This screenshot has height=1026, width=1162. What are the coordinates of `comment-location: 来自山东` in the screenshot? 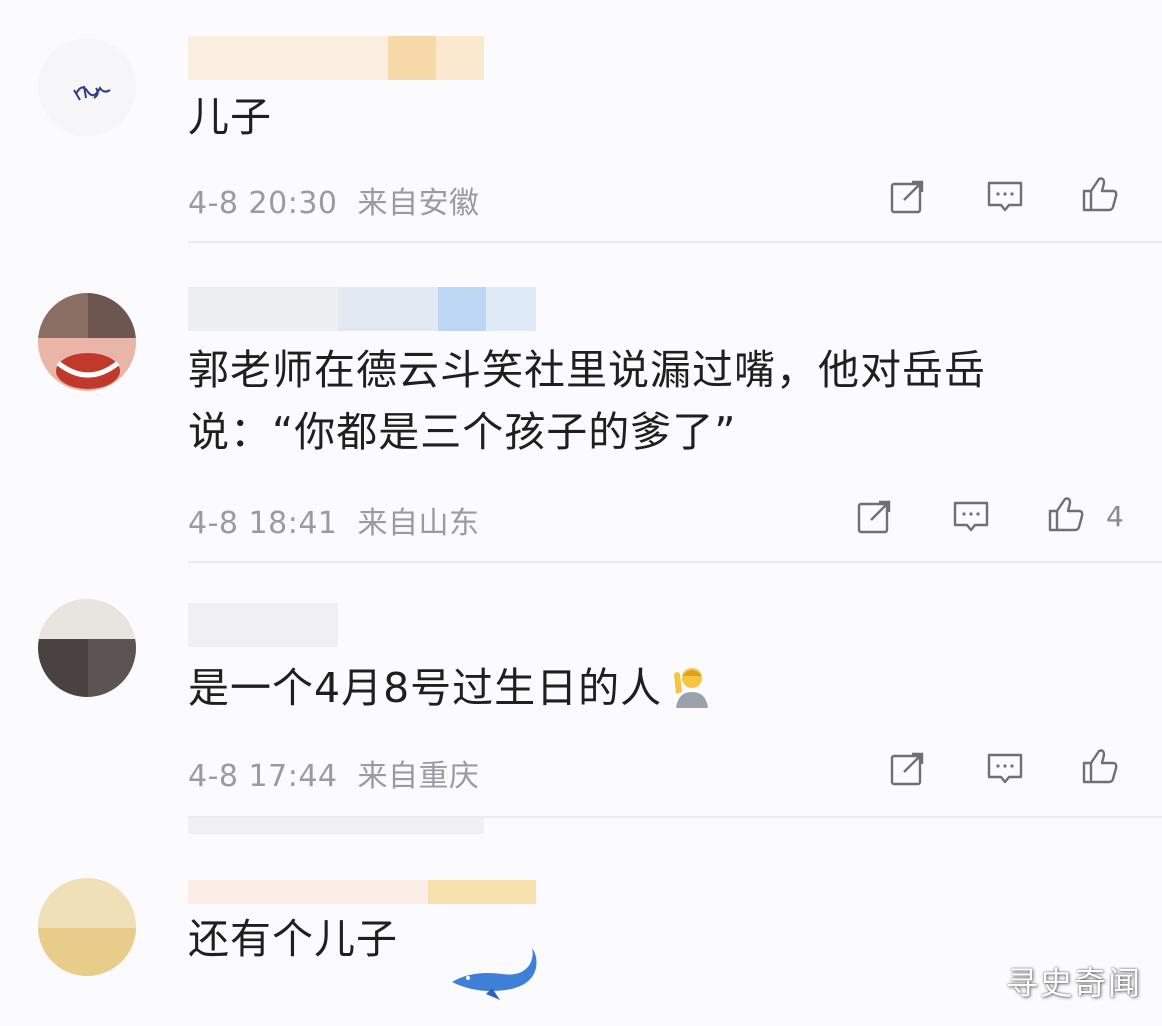 It's located at (418, 523).